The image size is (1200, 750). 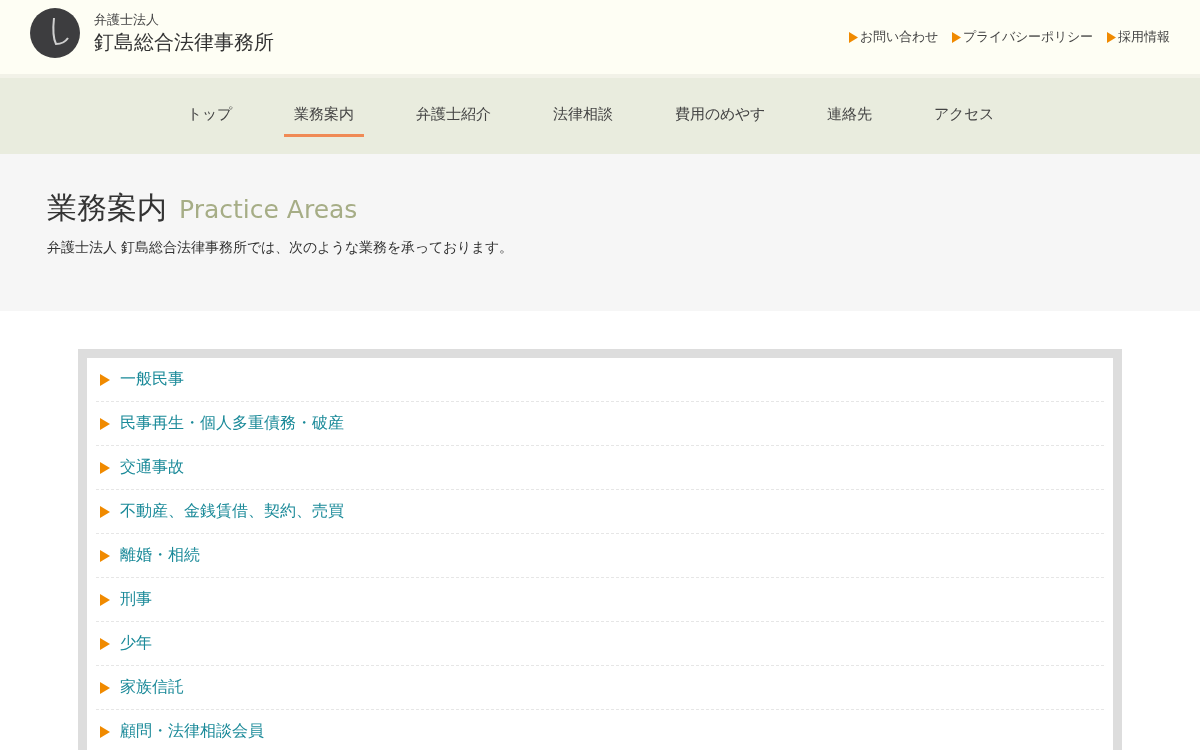 What do you see at coordinates (232, 511) in the screenshot?
I see `practice-area-link: 不動産、金銭賃借、契約、売買` at bounding box center [232, 511].